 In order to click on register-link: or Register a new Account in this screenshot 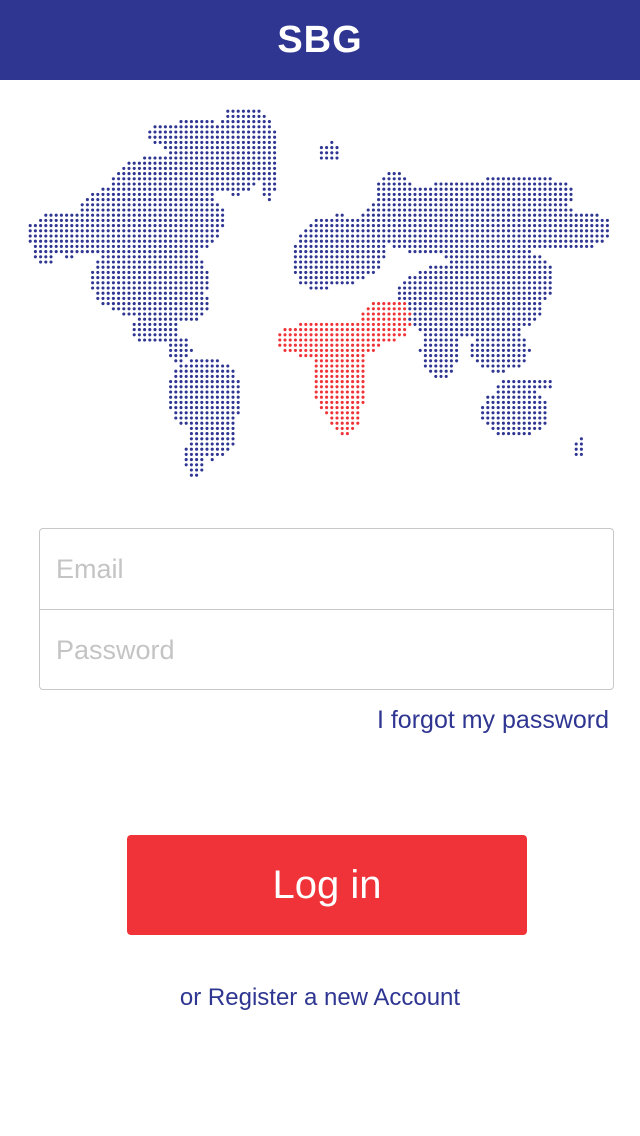, I will do `click(320, 998)`.